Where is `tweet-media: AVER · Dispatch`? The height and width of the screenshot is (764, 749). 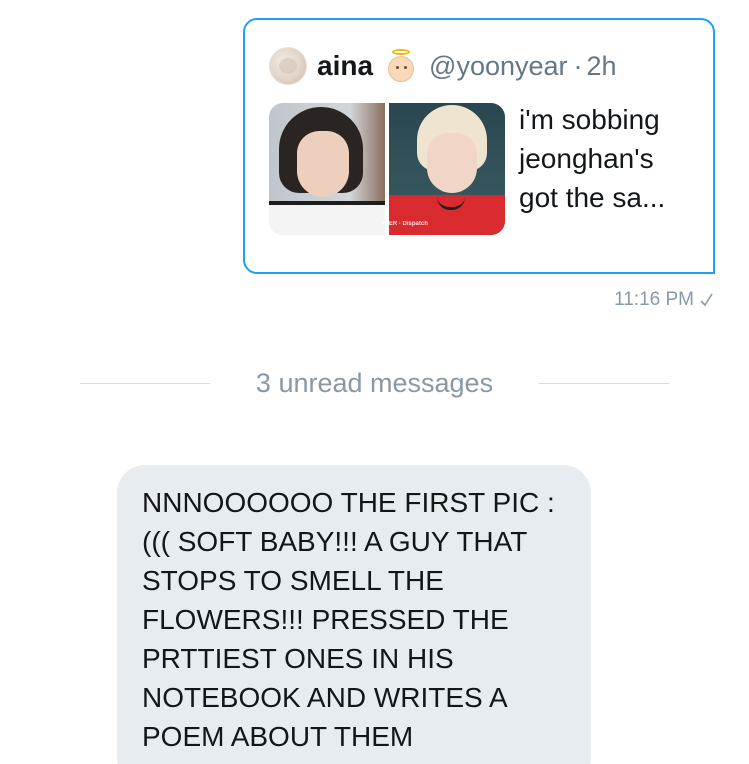
tweet-media: AVER · Dispatch is located at coordinates (387, 169).